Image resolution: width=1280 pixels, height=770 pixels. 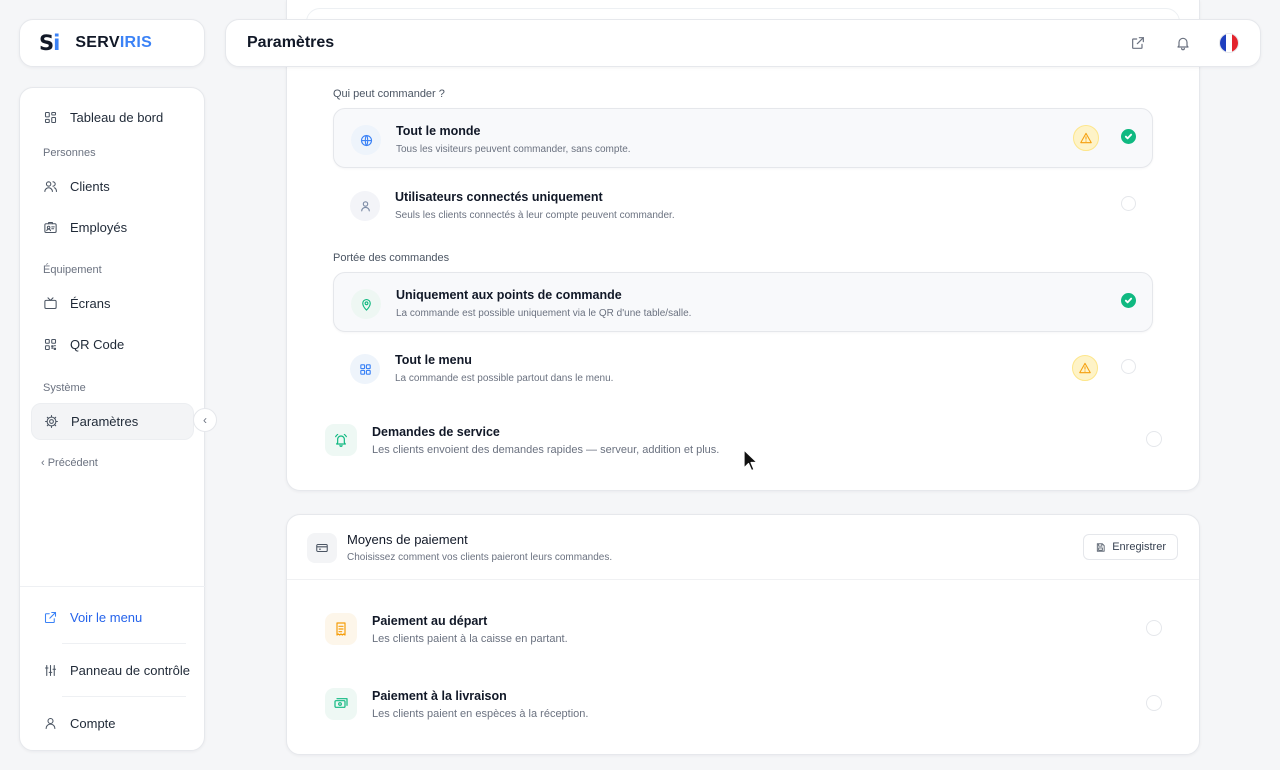 I want to click on sidebar-collapse-button: ‹, so click(x=205, y=420).